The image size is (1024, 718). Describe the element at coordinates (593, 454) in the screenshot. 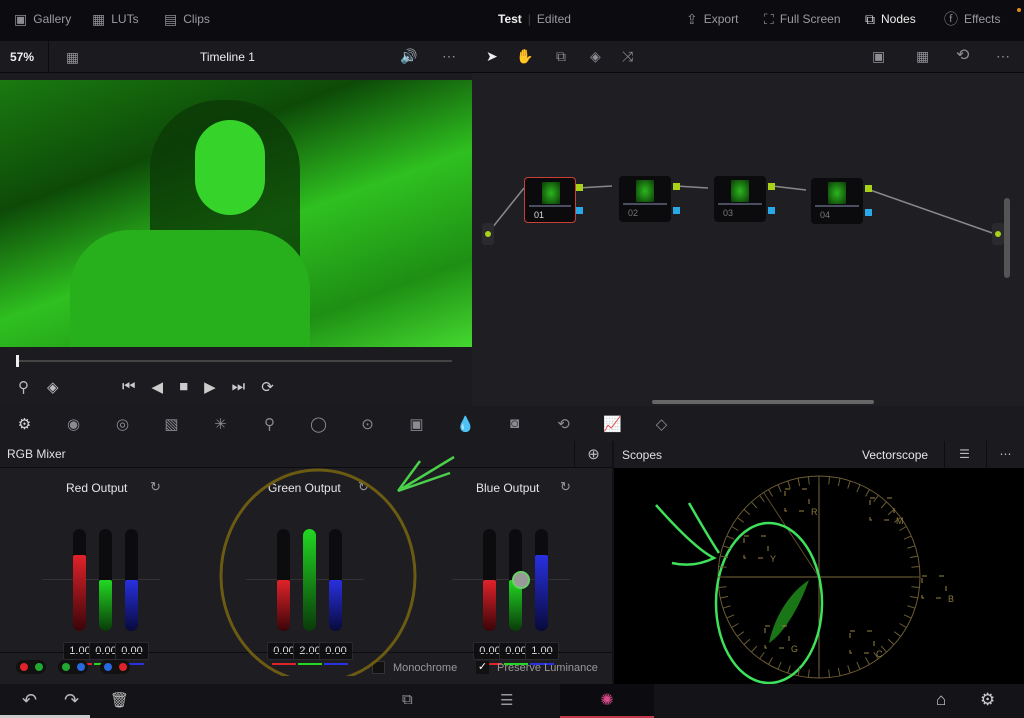

I see `add-reset-icon: ⊕` at that location.